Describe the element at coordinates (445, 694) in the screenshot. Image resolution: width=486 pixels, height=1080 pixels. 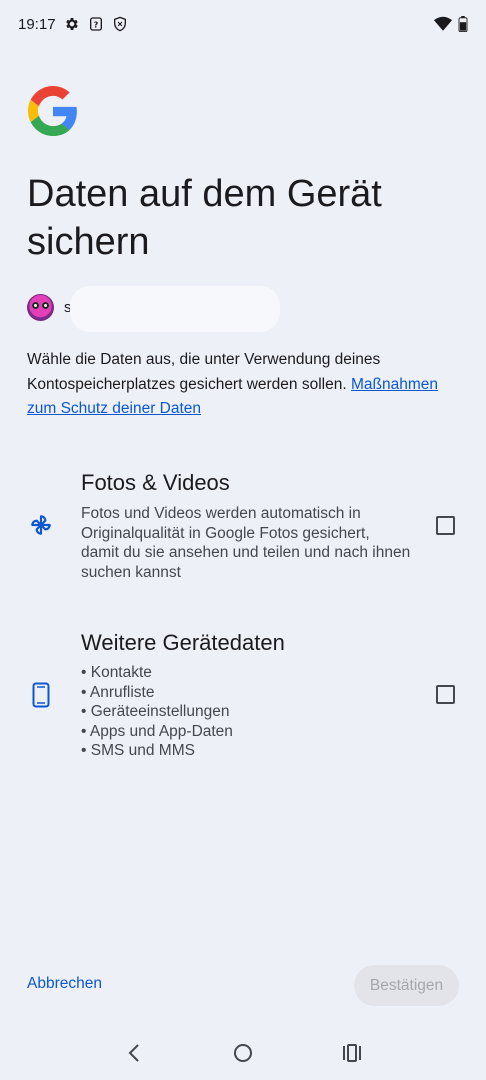
I see `checkbox-device-data` at that location.